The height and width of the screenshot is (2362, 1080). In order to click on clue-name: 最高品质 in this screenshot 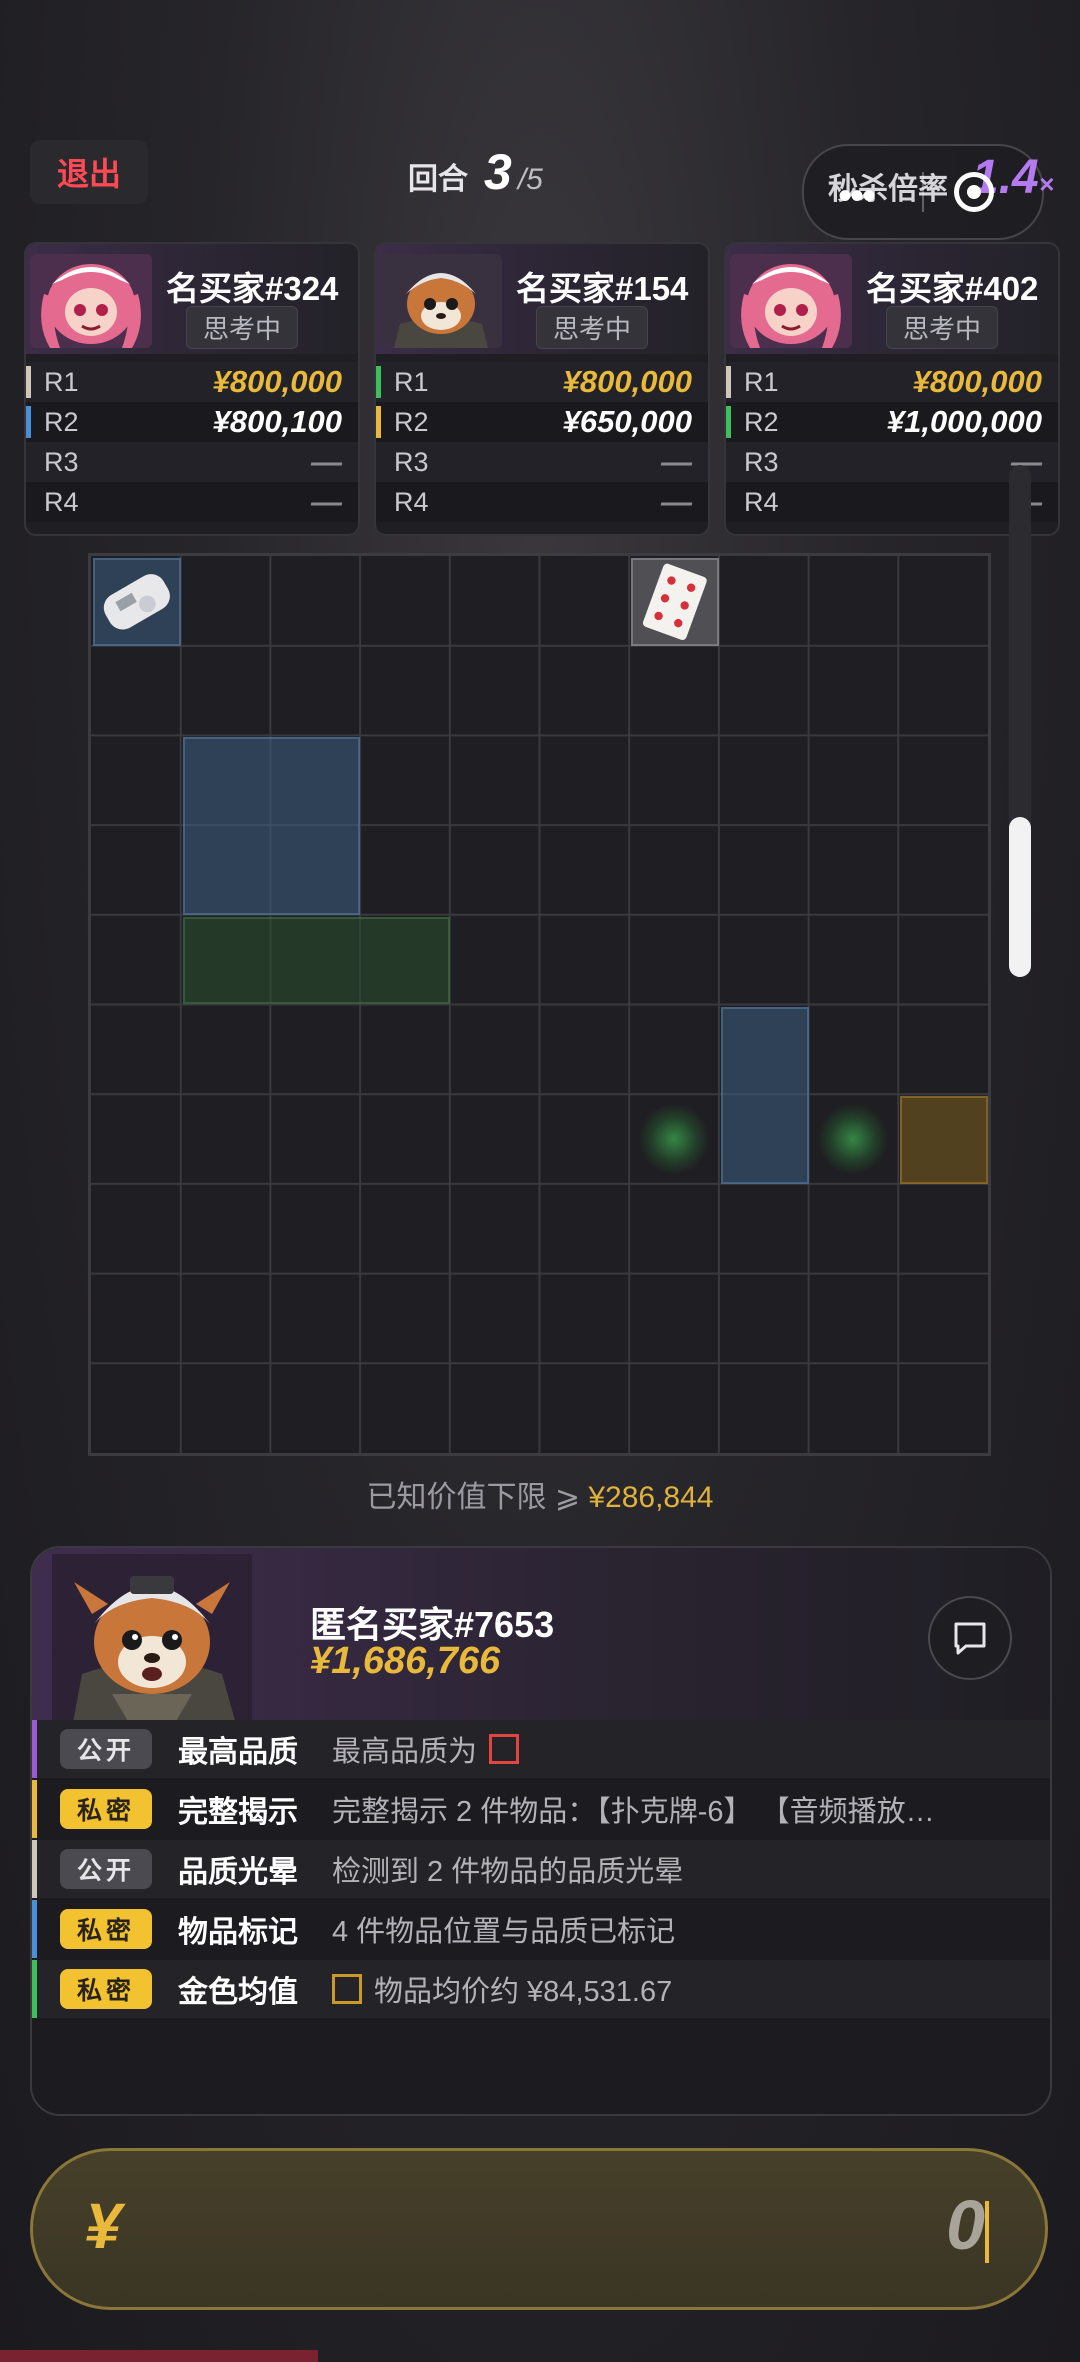, I will do `click(238, 1752)`.